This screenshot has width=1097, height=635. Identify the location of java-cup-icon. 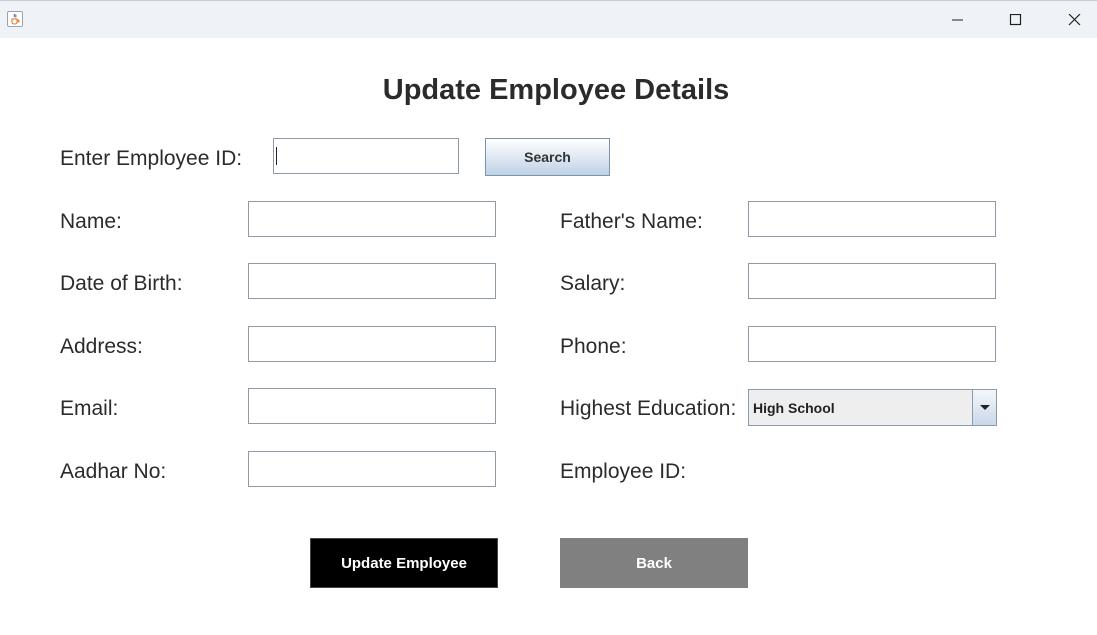
(15, 19).